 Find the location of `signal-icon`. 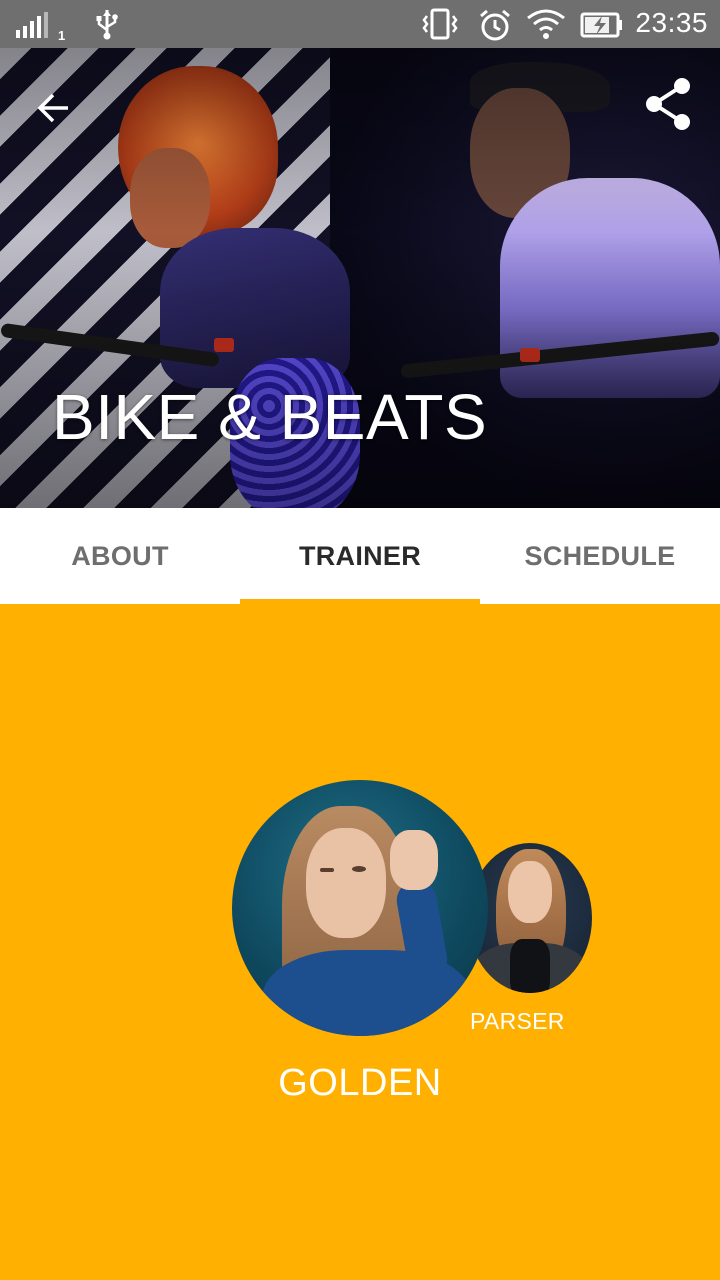

signal-icon is located at coordinates (32, 26).